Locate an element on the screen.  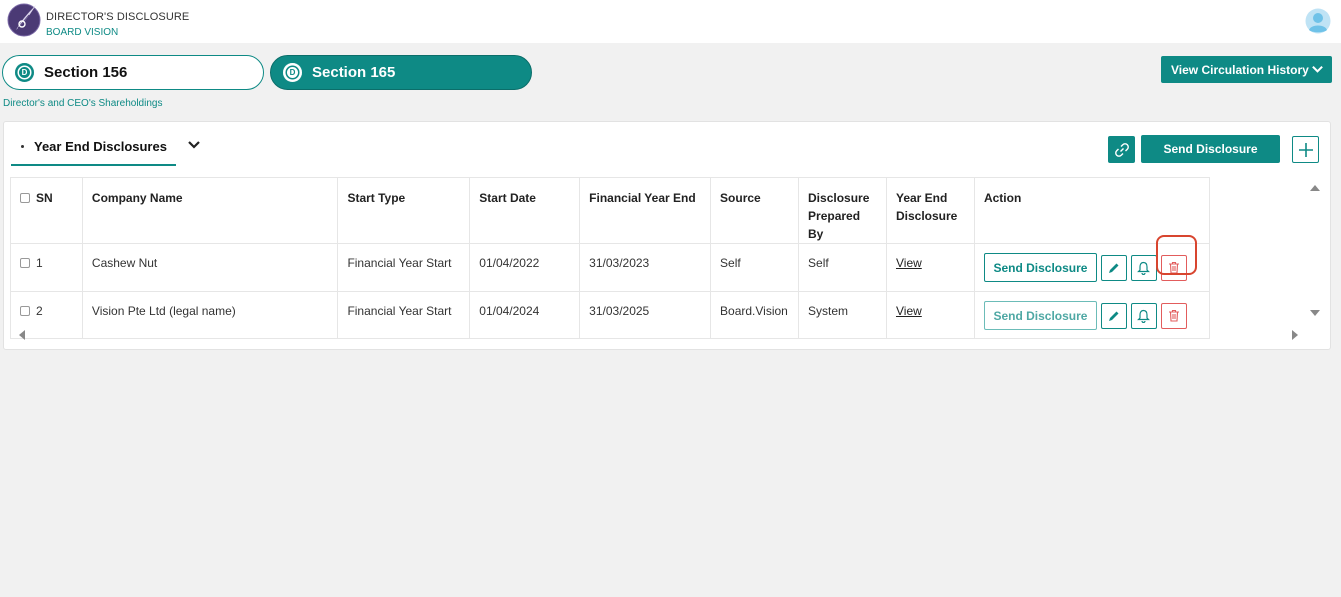
header-prepared-by: Disclosure Prepared By is located at coordinates (842, 210).